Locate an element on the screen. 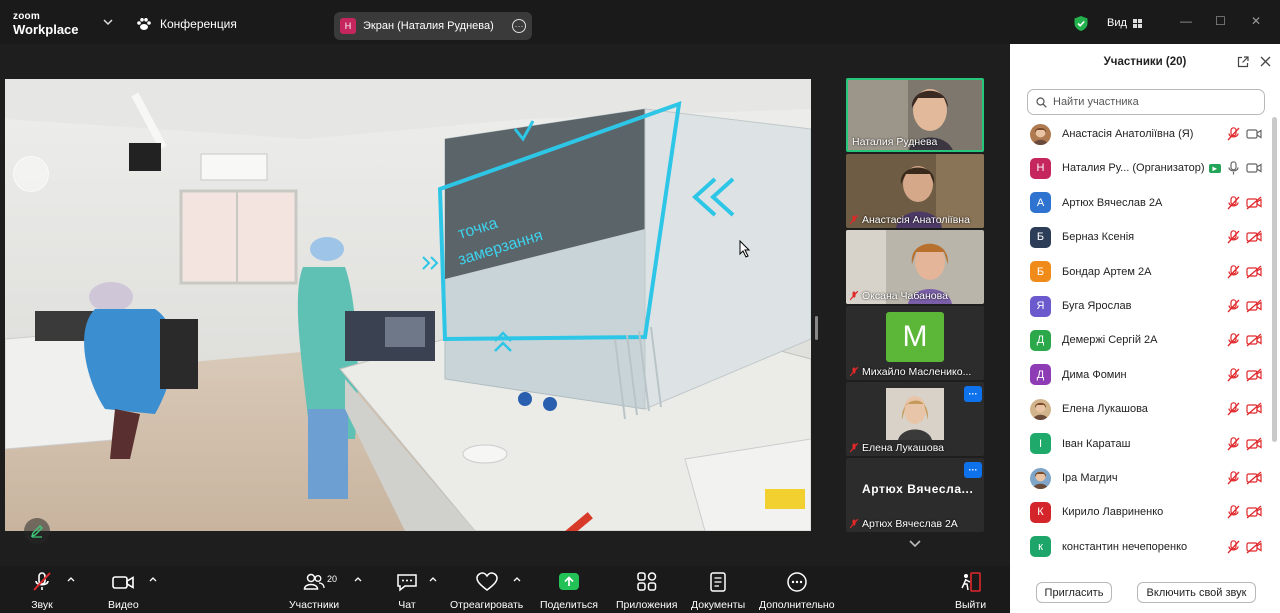 The height and width of the screenshot is (613, 1280). documents-button: Документы is located at coordinates (718, 591).